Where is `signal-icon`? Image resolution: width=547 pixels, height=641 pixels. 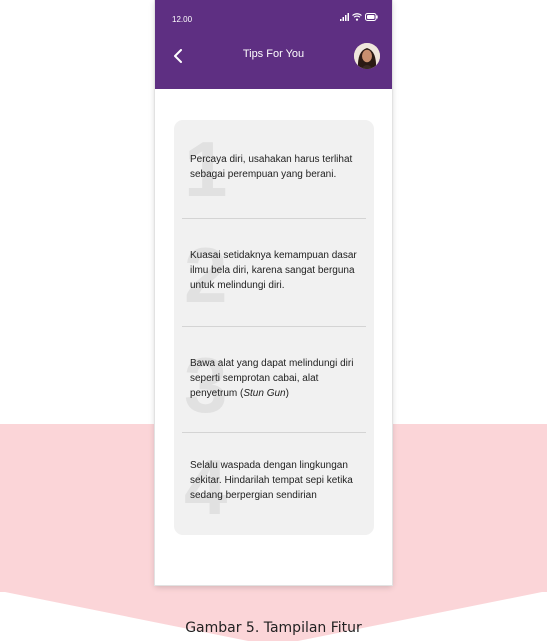 signal-icon is located at coordinates (344, 17).